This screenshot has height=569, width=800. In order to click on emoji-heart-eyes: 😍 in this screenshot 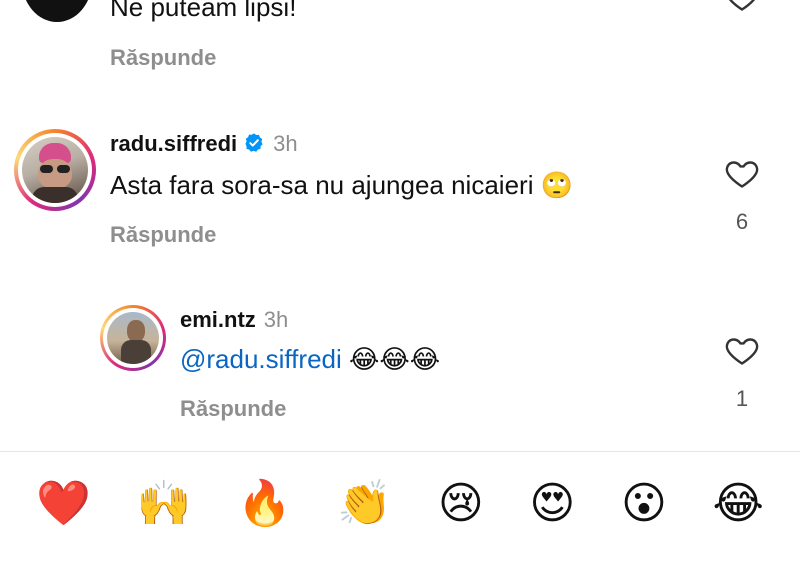, I will do `click(552, 504)`.